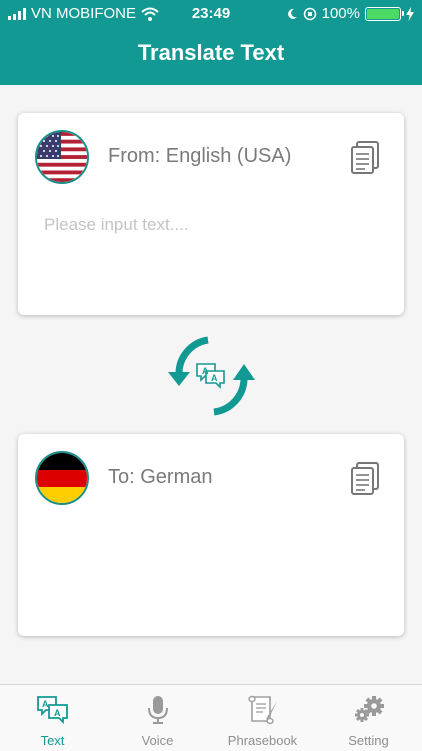 Image resolution: width=422 pixels, height=751 pixels. What do you see at coordinates (160, 477) in the screenshot?
I see `target-language-label: To: German` at bounding box center [160, 477].